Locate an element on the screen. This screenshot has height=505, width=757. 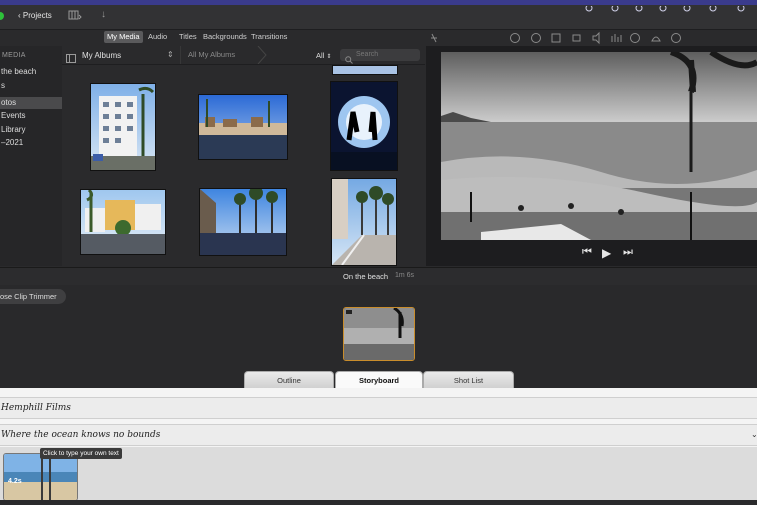
media-layout-icon is located at coordinates (75, 16).